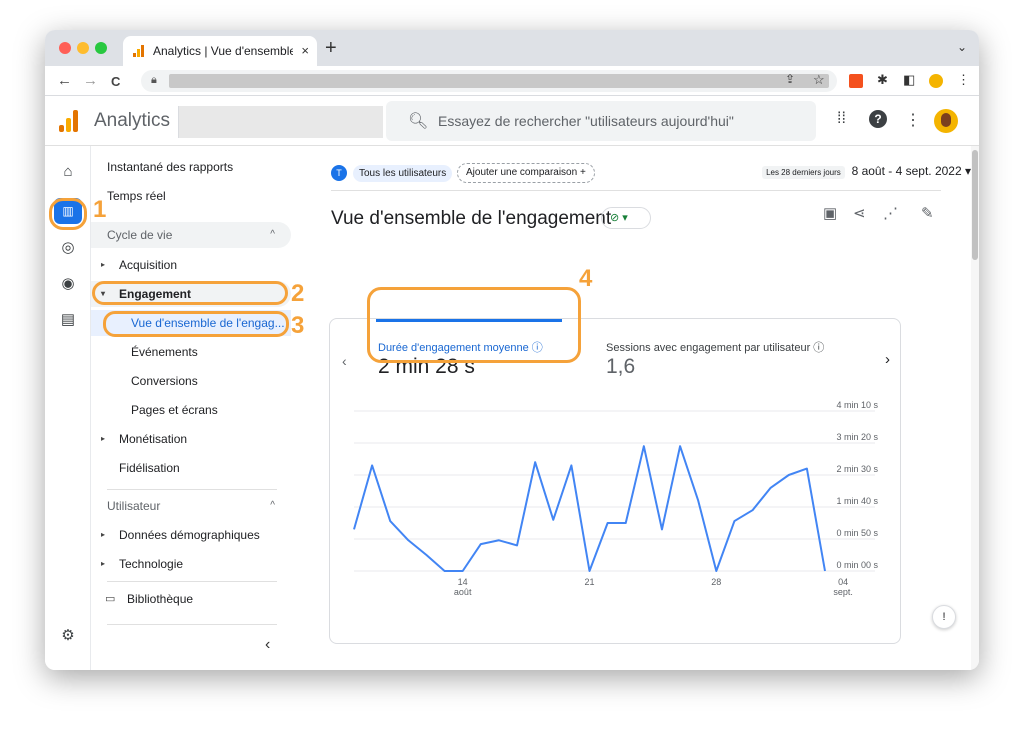 Image resolution: width=1024 pixels, height=730 pixels. What do you see at coordinates (843, 592) in the screenshot?
I see `x-tick-sublabel: sept.` at bounding box center [843, 592].